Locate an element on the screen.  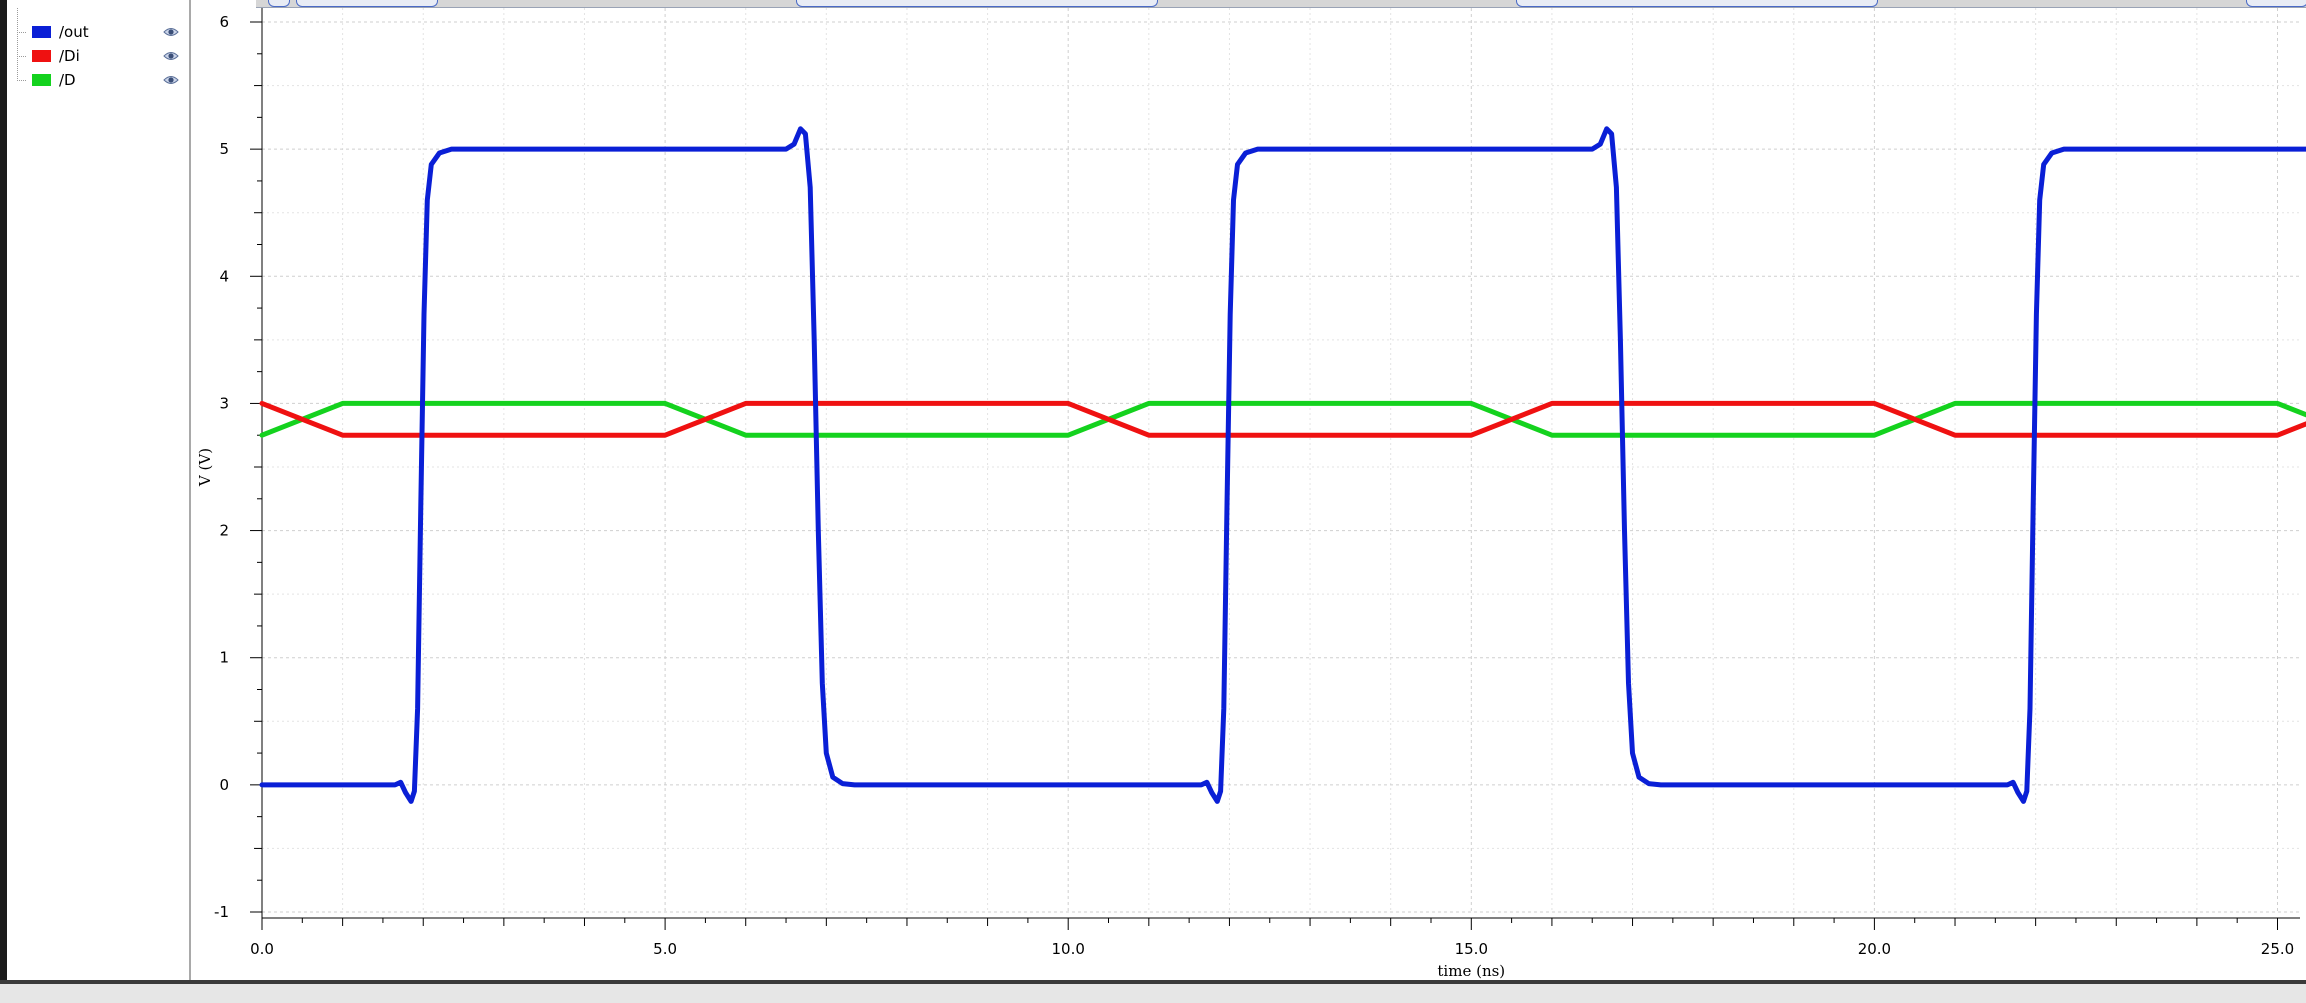
x-tick-label: 10.0 is located at coordinates (1067, 949).